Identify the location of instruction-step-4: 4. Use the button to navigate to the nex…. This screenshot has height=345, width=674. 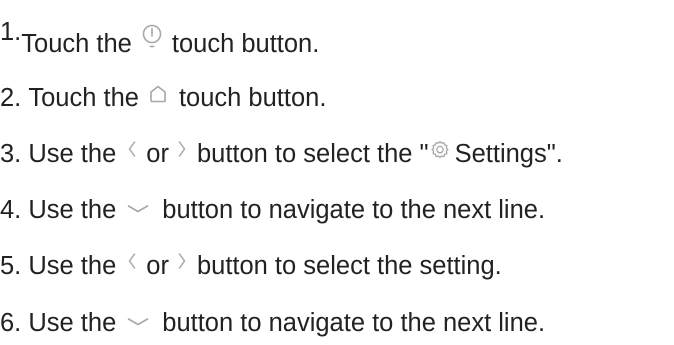
(272, 211).